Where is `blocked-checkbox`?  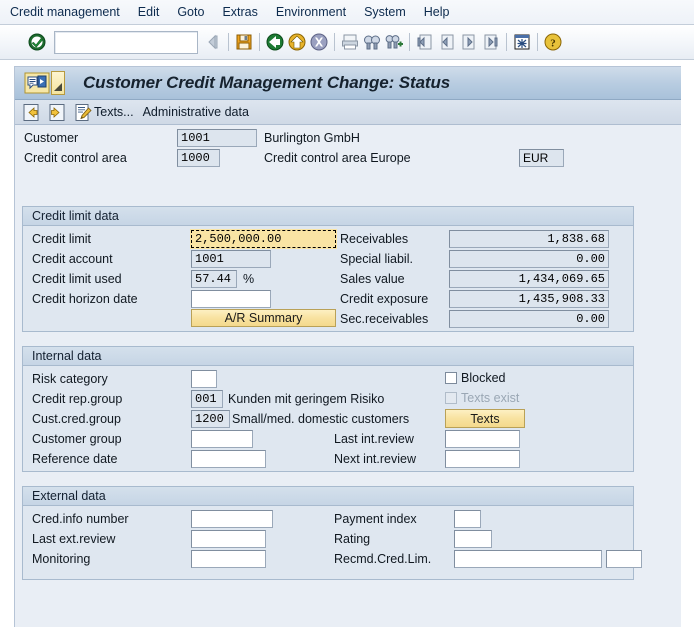
blocked-checkbox is located at coordinates (451, 378).